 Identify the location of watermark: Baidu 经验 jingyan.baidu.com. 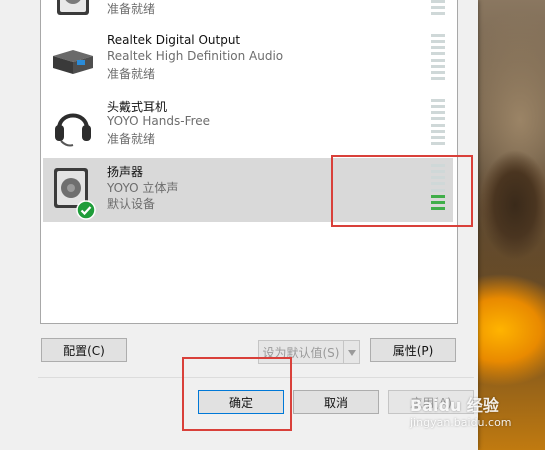
(475, 417).